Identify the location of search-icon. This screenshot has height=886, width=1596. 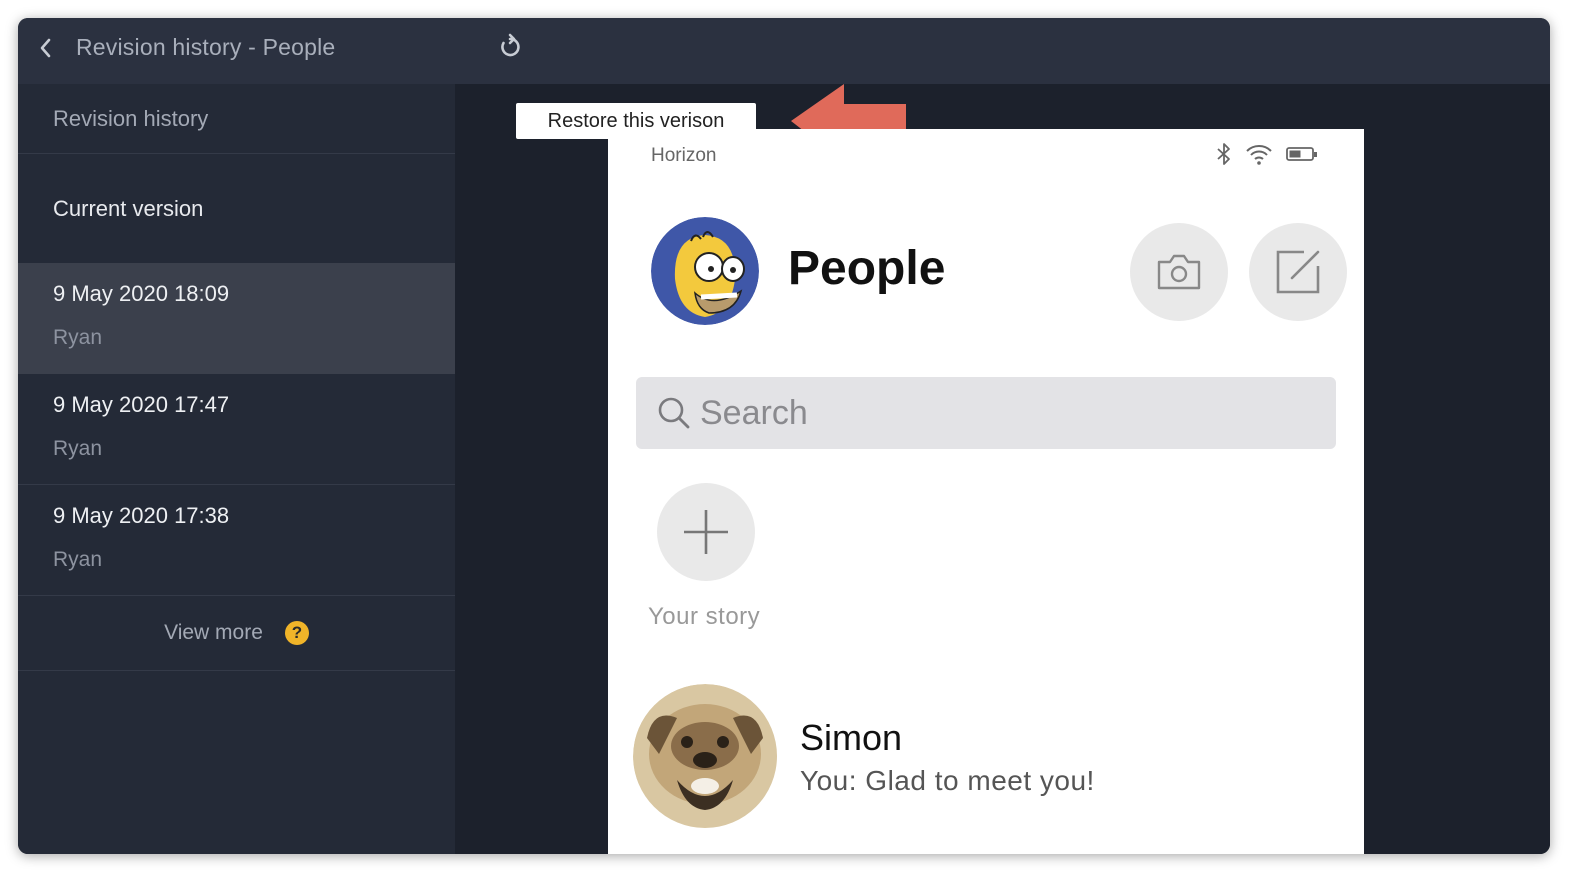
(674, 413).